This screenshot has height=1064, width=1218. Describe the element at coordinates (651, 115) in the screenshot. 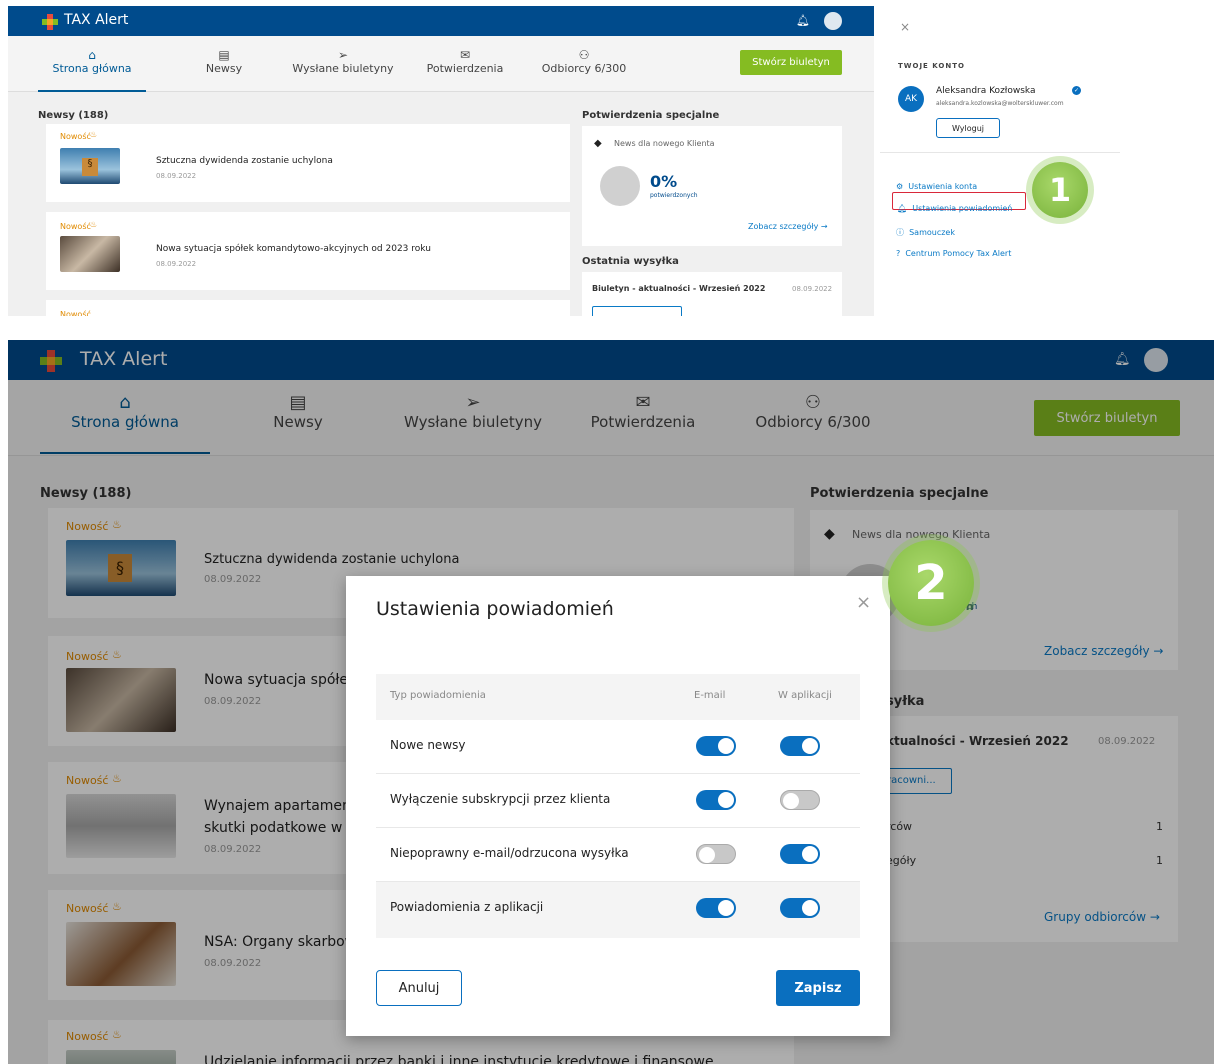

I see `special-heading: Potwierdzenia specjalne` at that location.